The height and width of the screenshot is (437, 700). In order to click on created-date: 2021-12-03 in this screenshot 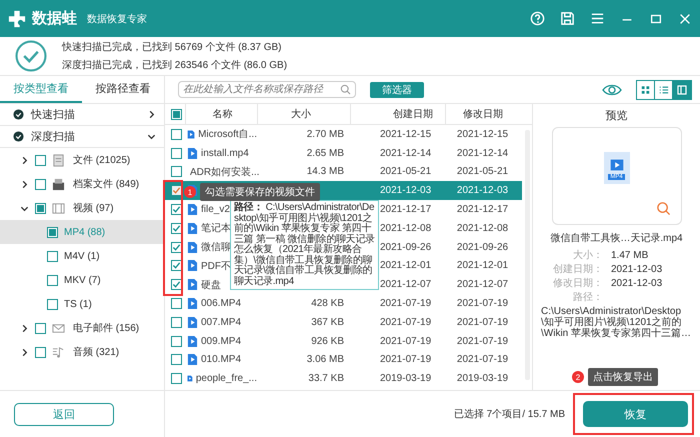, I will do `click(406, 190)`.